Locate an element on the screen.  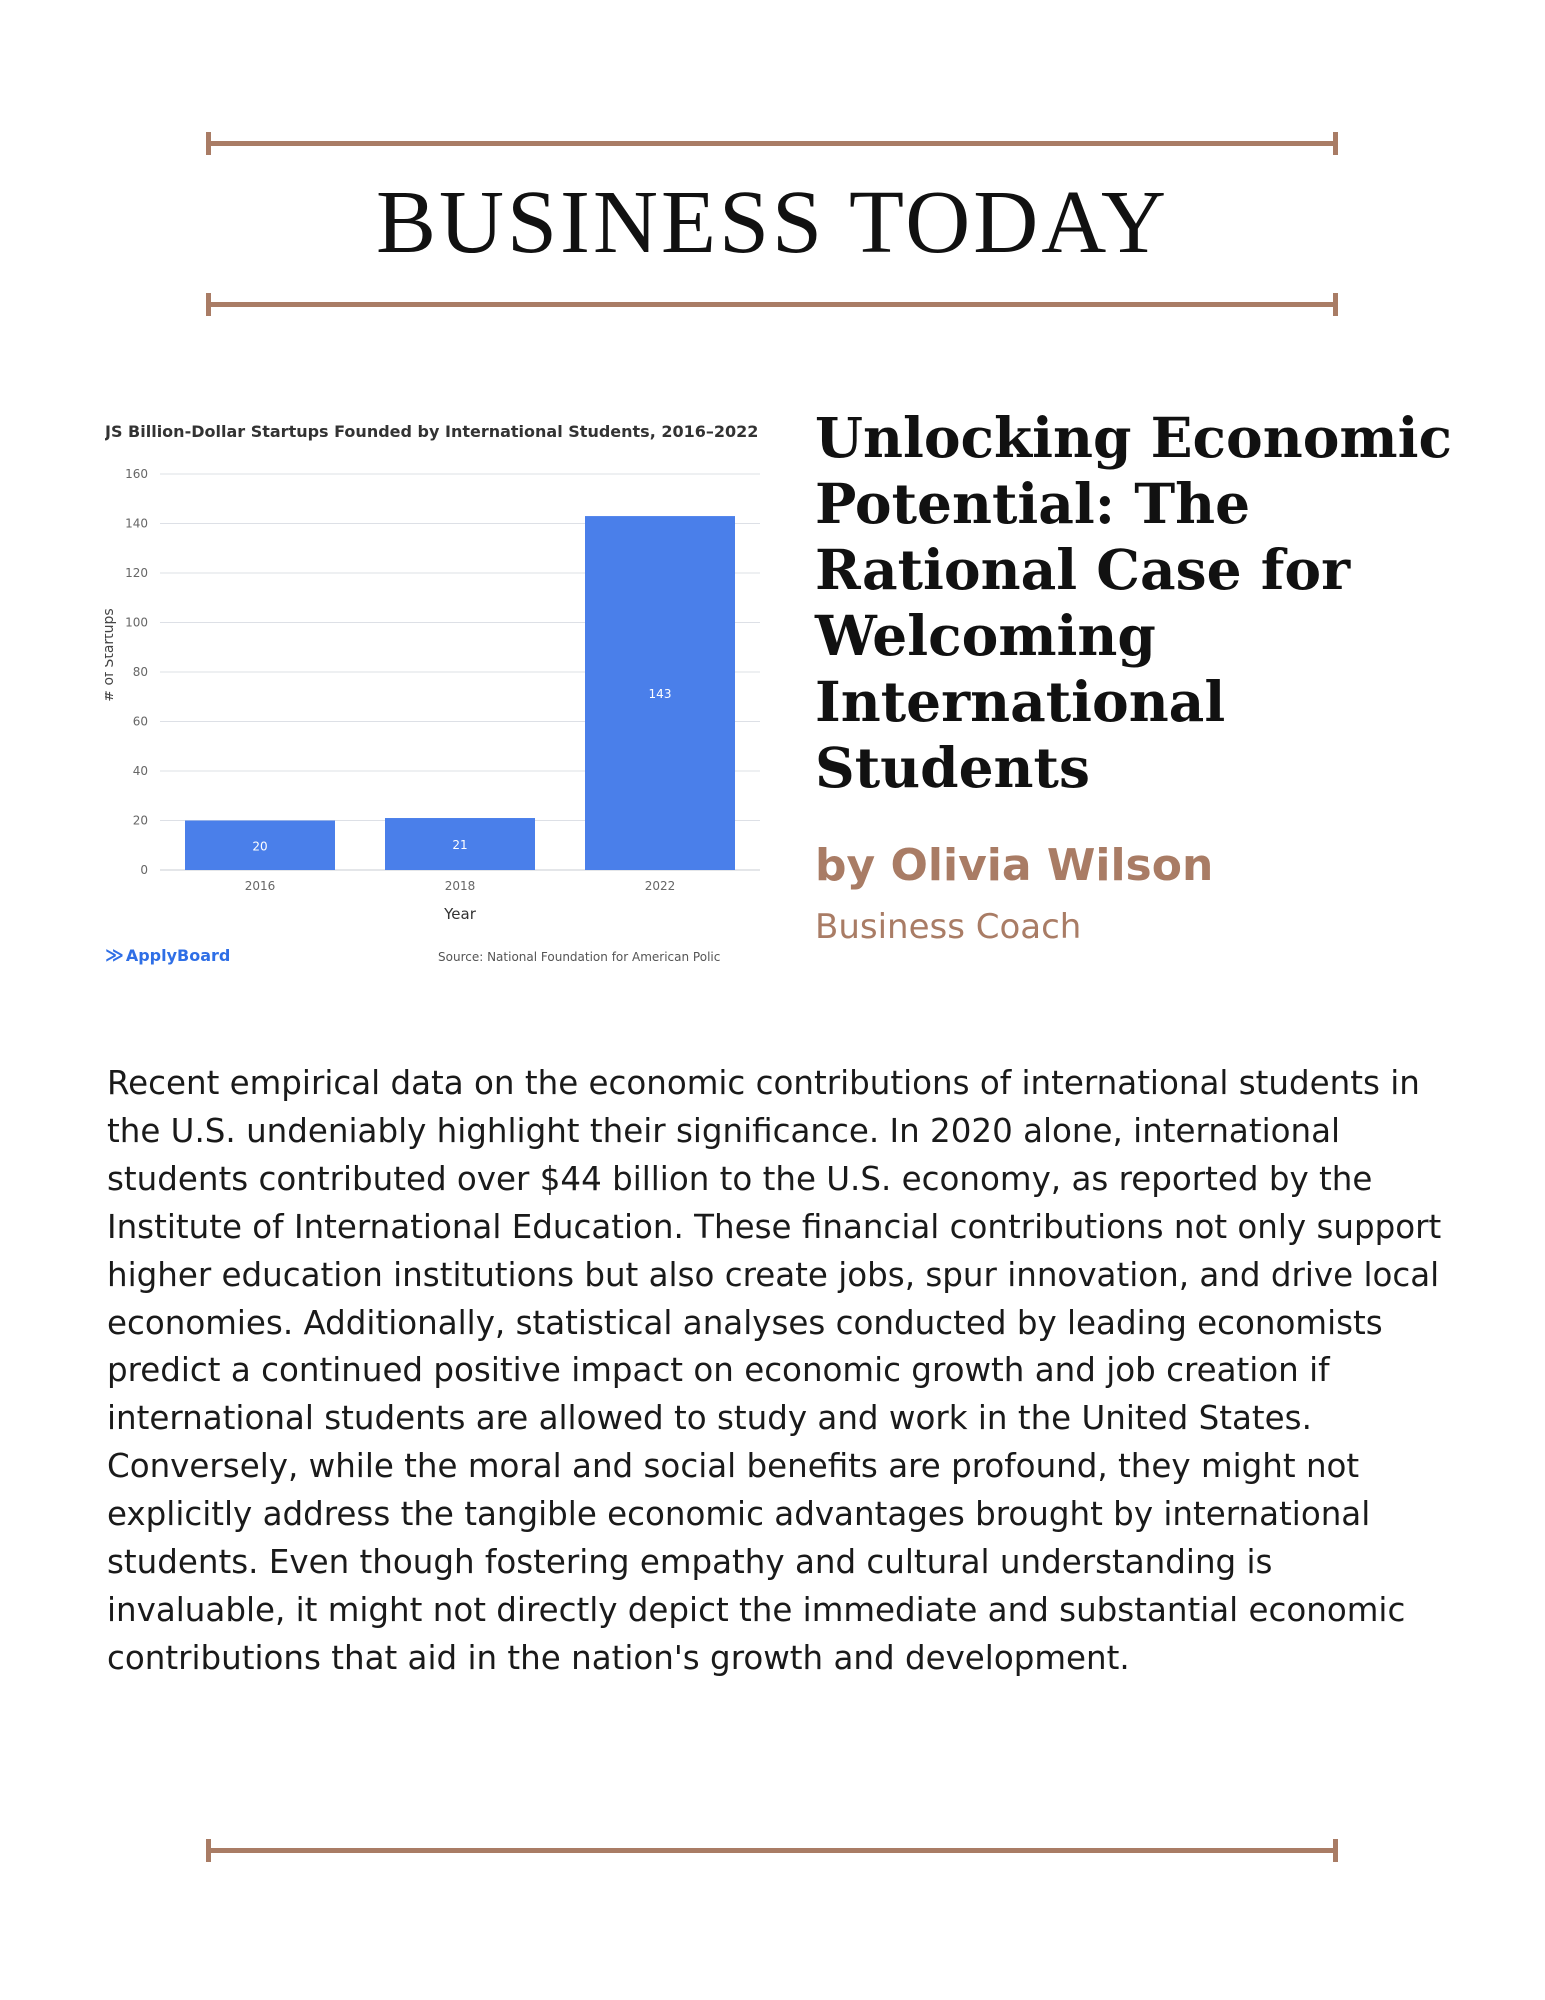
masthead-divider is located at coordinates (772, 304).